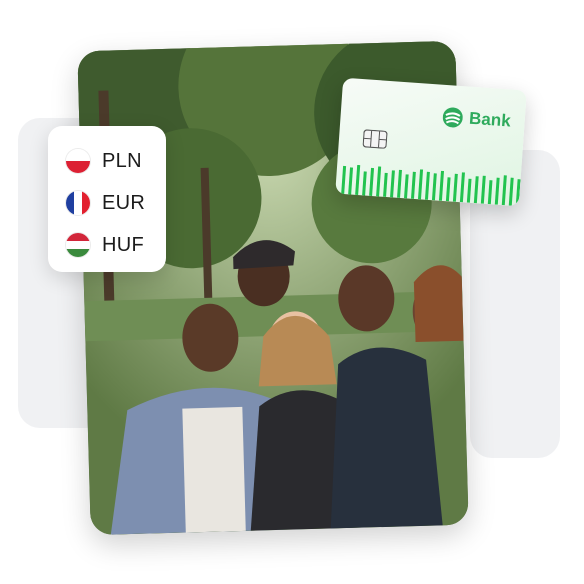 This screenshot has width=584, height=584. Describe the element at coordinates (490, 119) in the screenshot. I see `bank-name: Bank` at that location.